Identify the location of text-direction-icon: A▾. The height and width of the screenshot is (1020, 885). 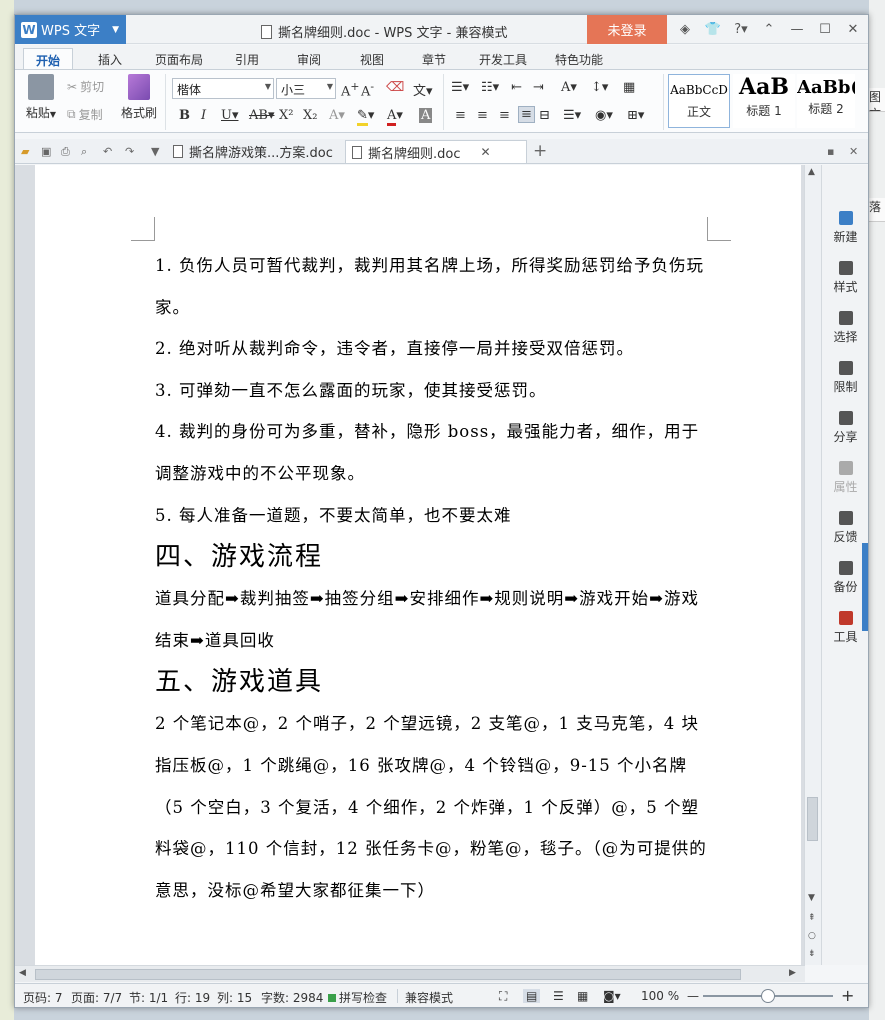
(569, 87).